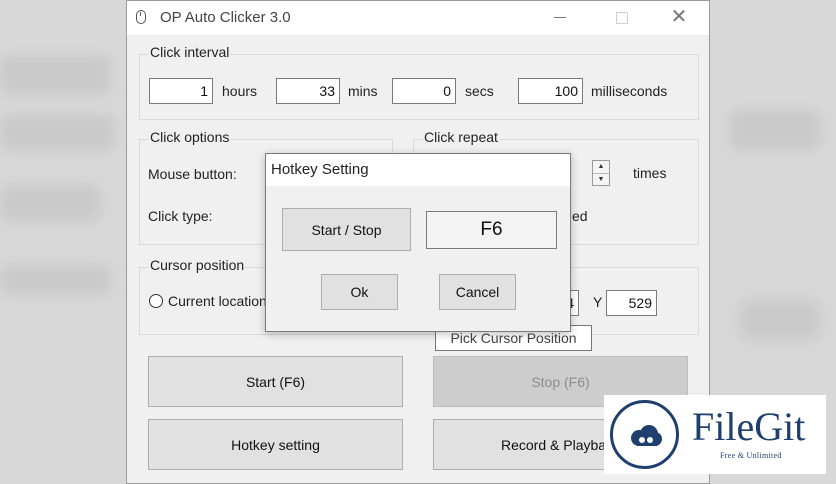  Describe the element at coordinates (190, 137) in the screenshot. I see `click-options-legend: Click options` at that location.